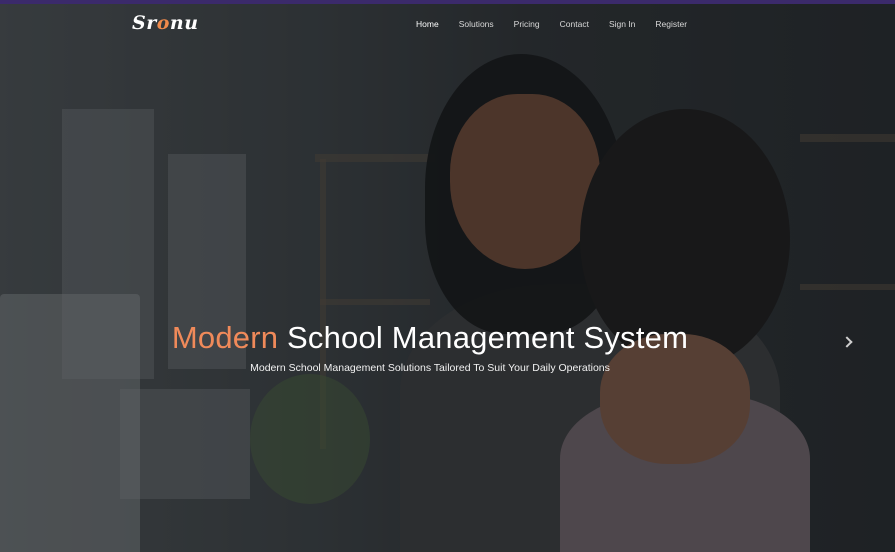 This screenshot has width=895, height=552. I want to click on nav-sign-in: Sign In, so click(622, 24).